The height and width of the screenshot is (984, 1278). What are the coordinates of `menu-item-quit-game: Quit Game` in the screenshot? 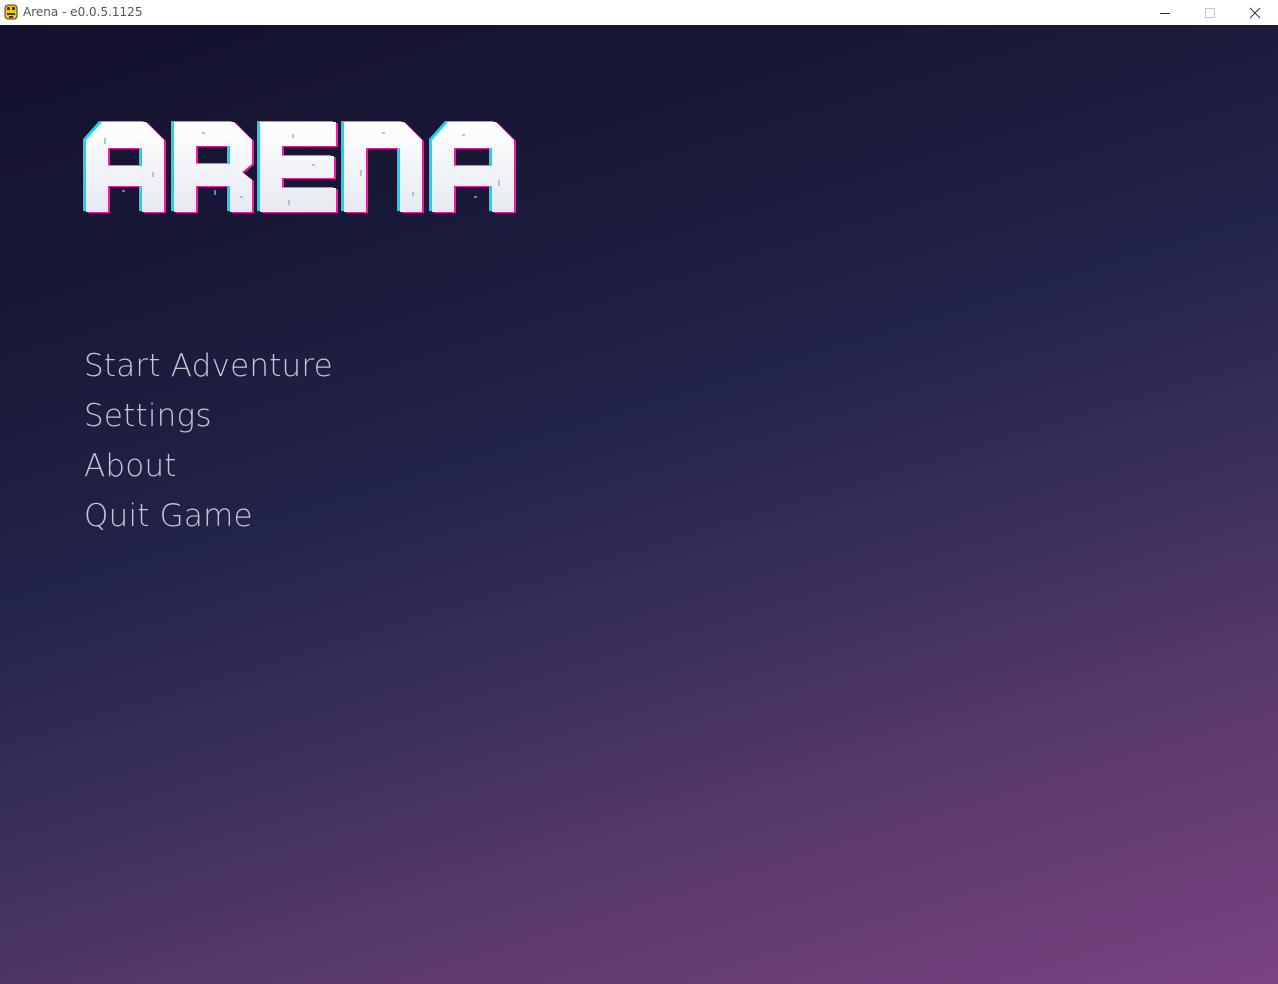 It's located at (208, 516).